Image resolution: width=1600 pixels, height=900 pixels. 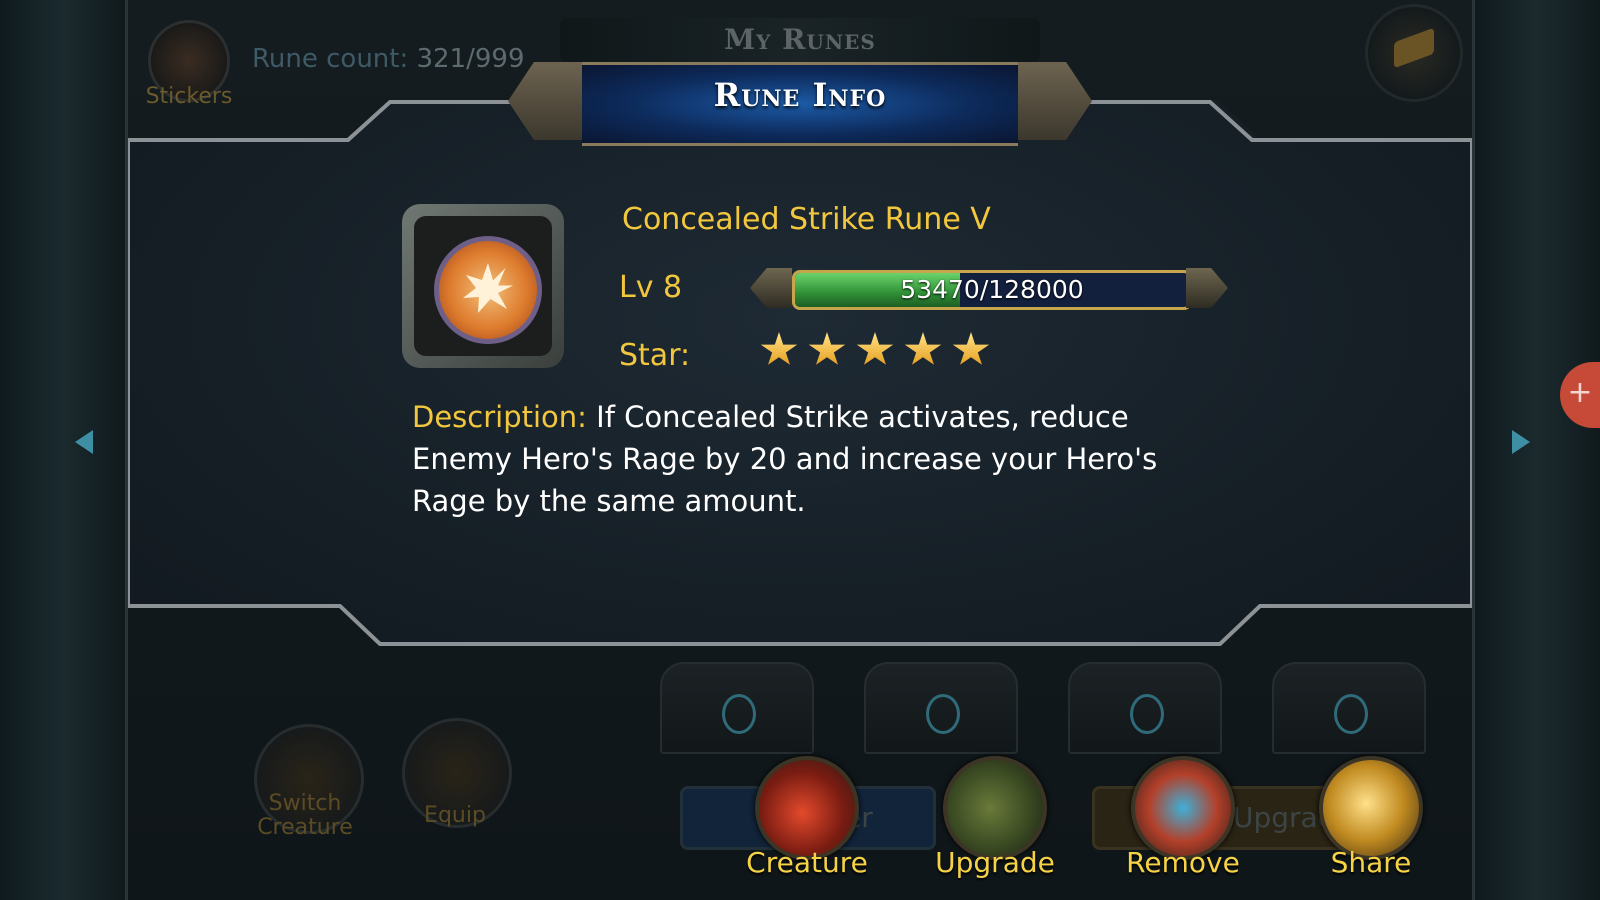 I want to click on back-arrow-icon, so click(x=1414, y=48).